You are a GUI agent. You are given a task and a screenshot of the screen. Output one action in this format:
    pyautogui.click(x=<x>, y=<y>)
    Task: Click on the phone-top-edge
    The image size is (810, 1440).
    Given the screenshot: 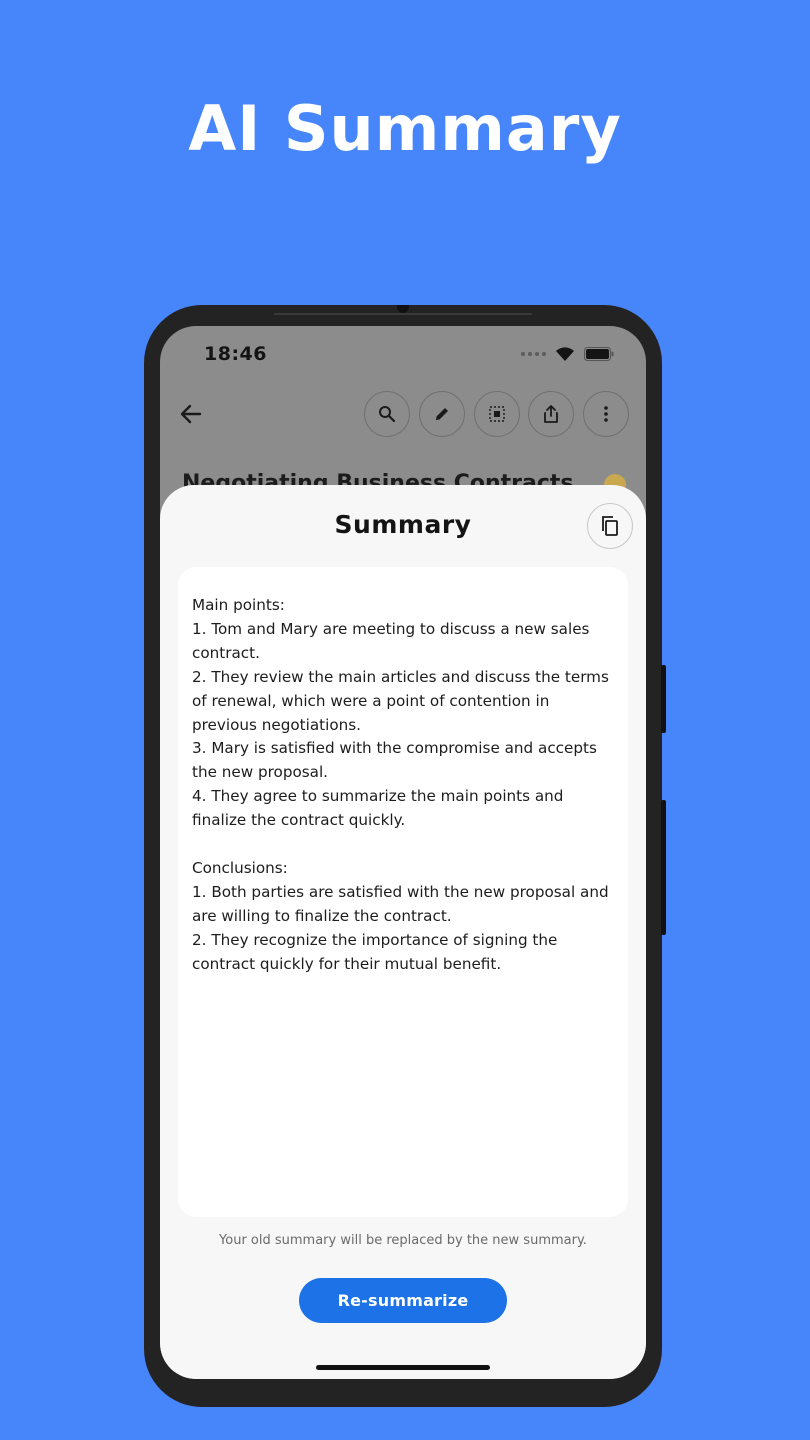 What is the action you would take?
    pyautogui.click(x=403, y=314)
    